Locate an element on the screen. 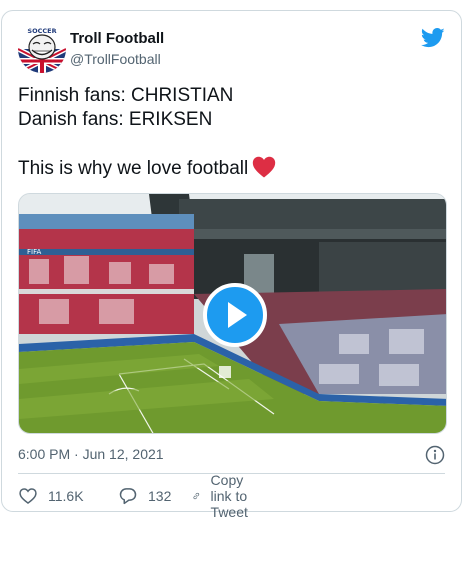  tweet-timestamp: 6:00 PM · Jun 12, 2021 is located at coordinates (91, 454).